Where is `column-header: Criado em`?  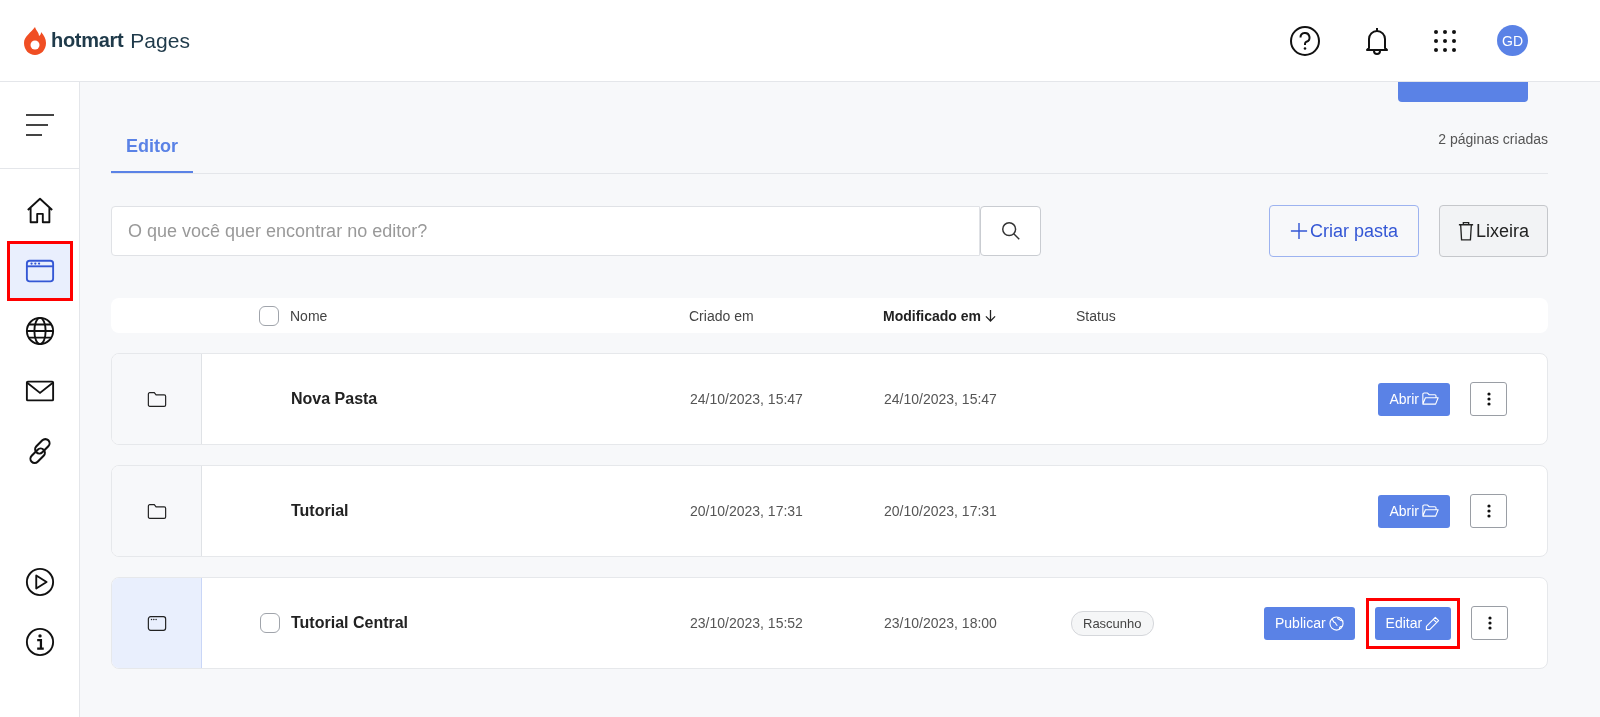
column-header: Criado em is located at coordinates (786, 315).